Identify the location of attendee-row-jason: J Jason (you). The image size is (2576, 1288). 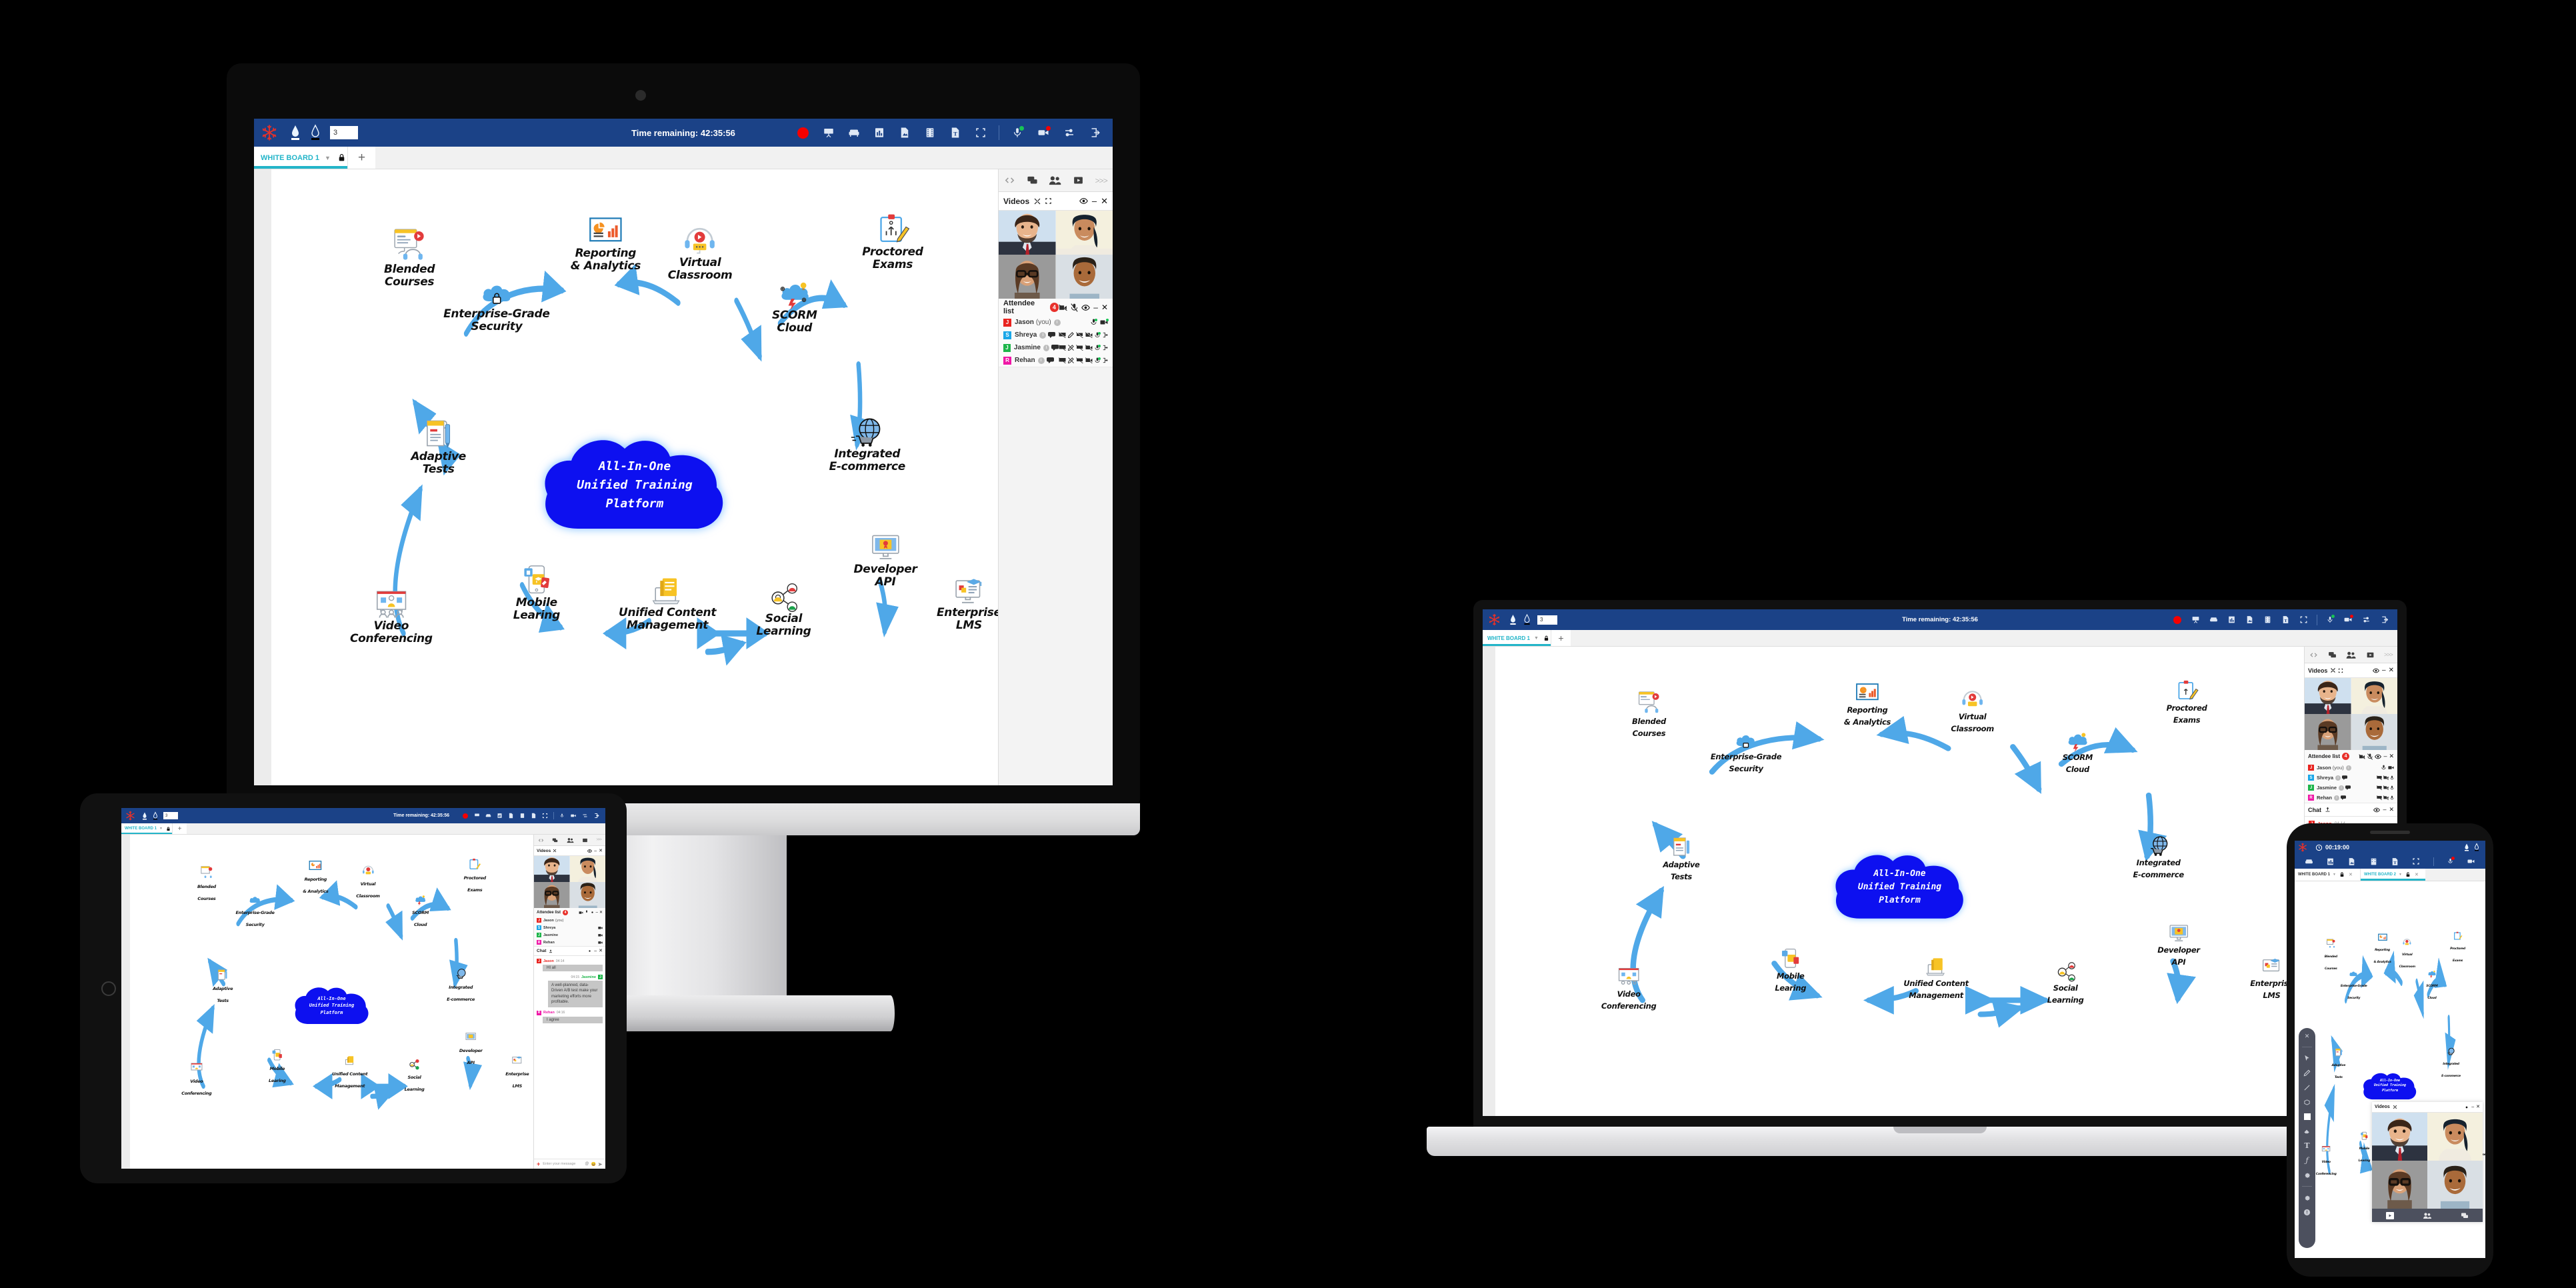
(569, 920).